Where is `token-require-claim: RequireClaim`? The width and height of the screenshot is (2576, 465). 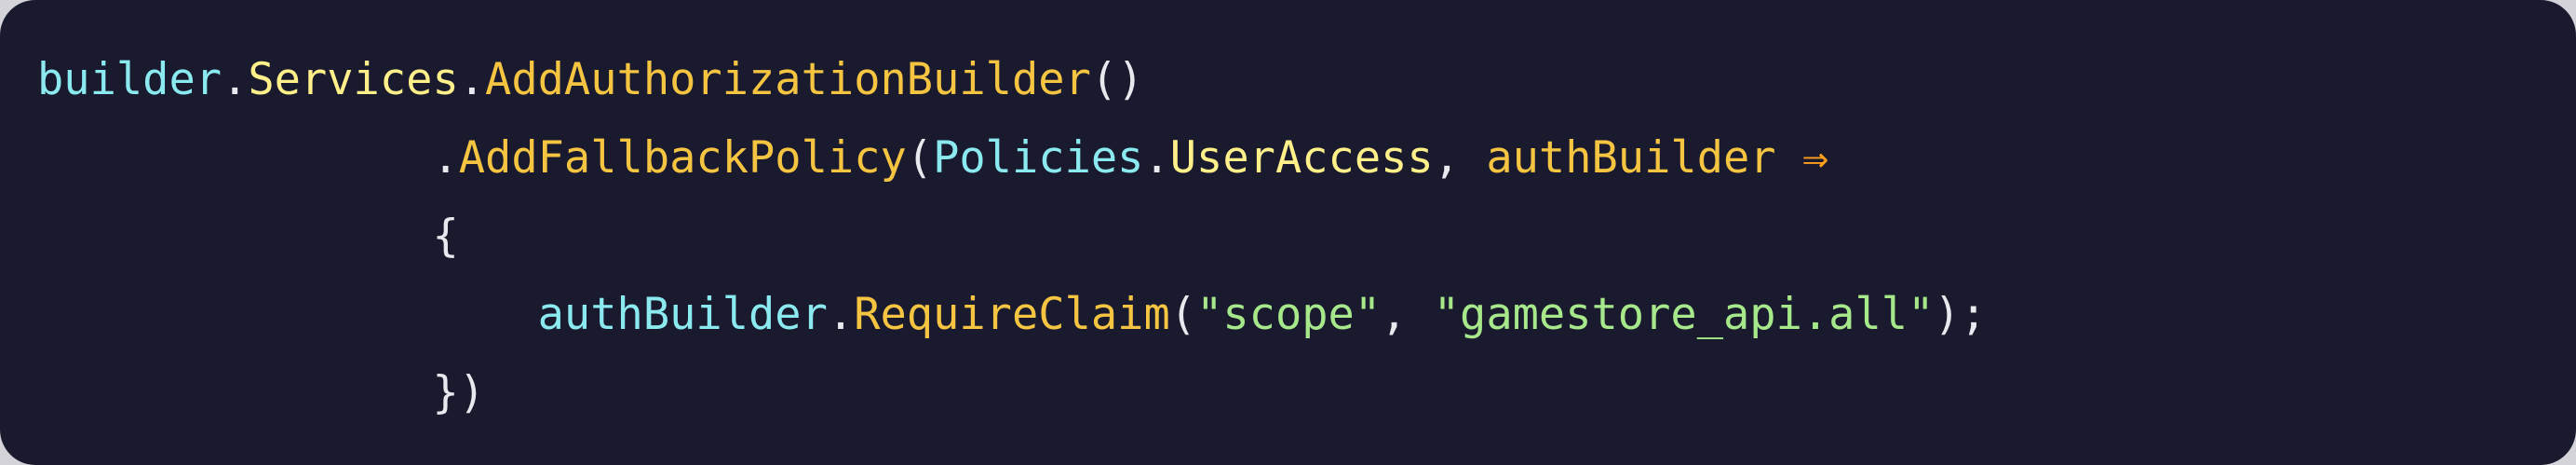
token-require-claim: RequireClaim is located at coordinates (1012, 314).